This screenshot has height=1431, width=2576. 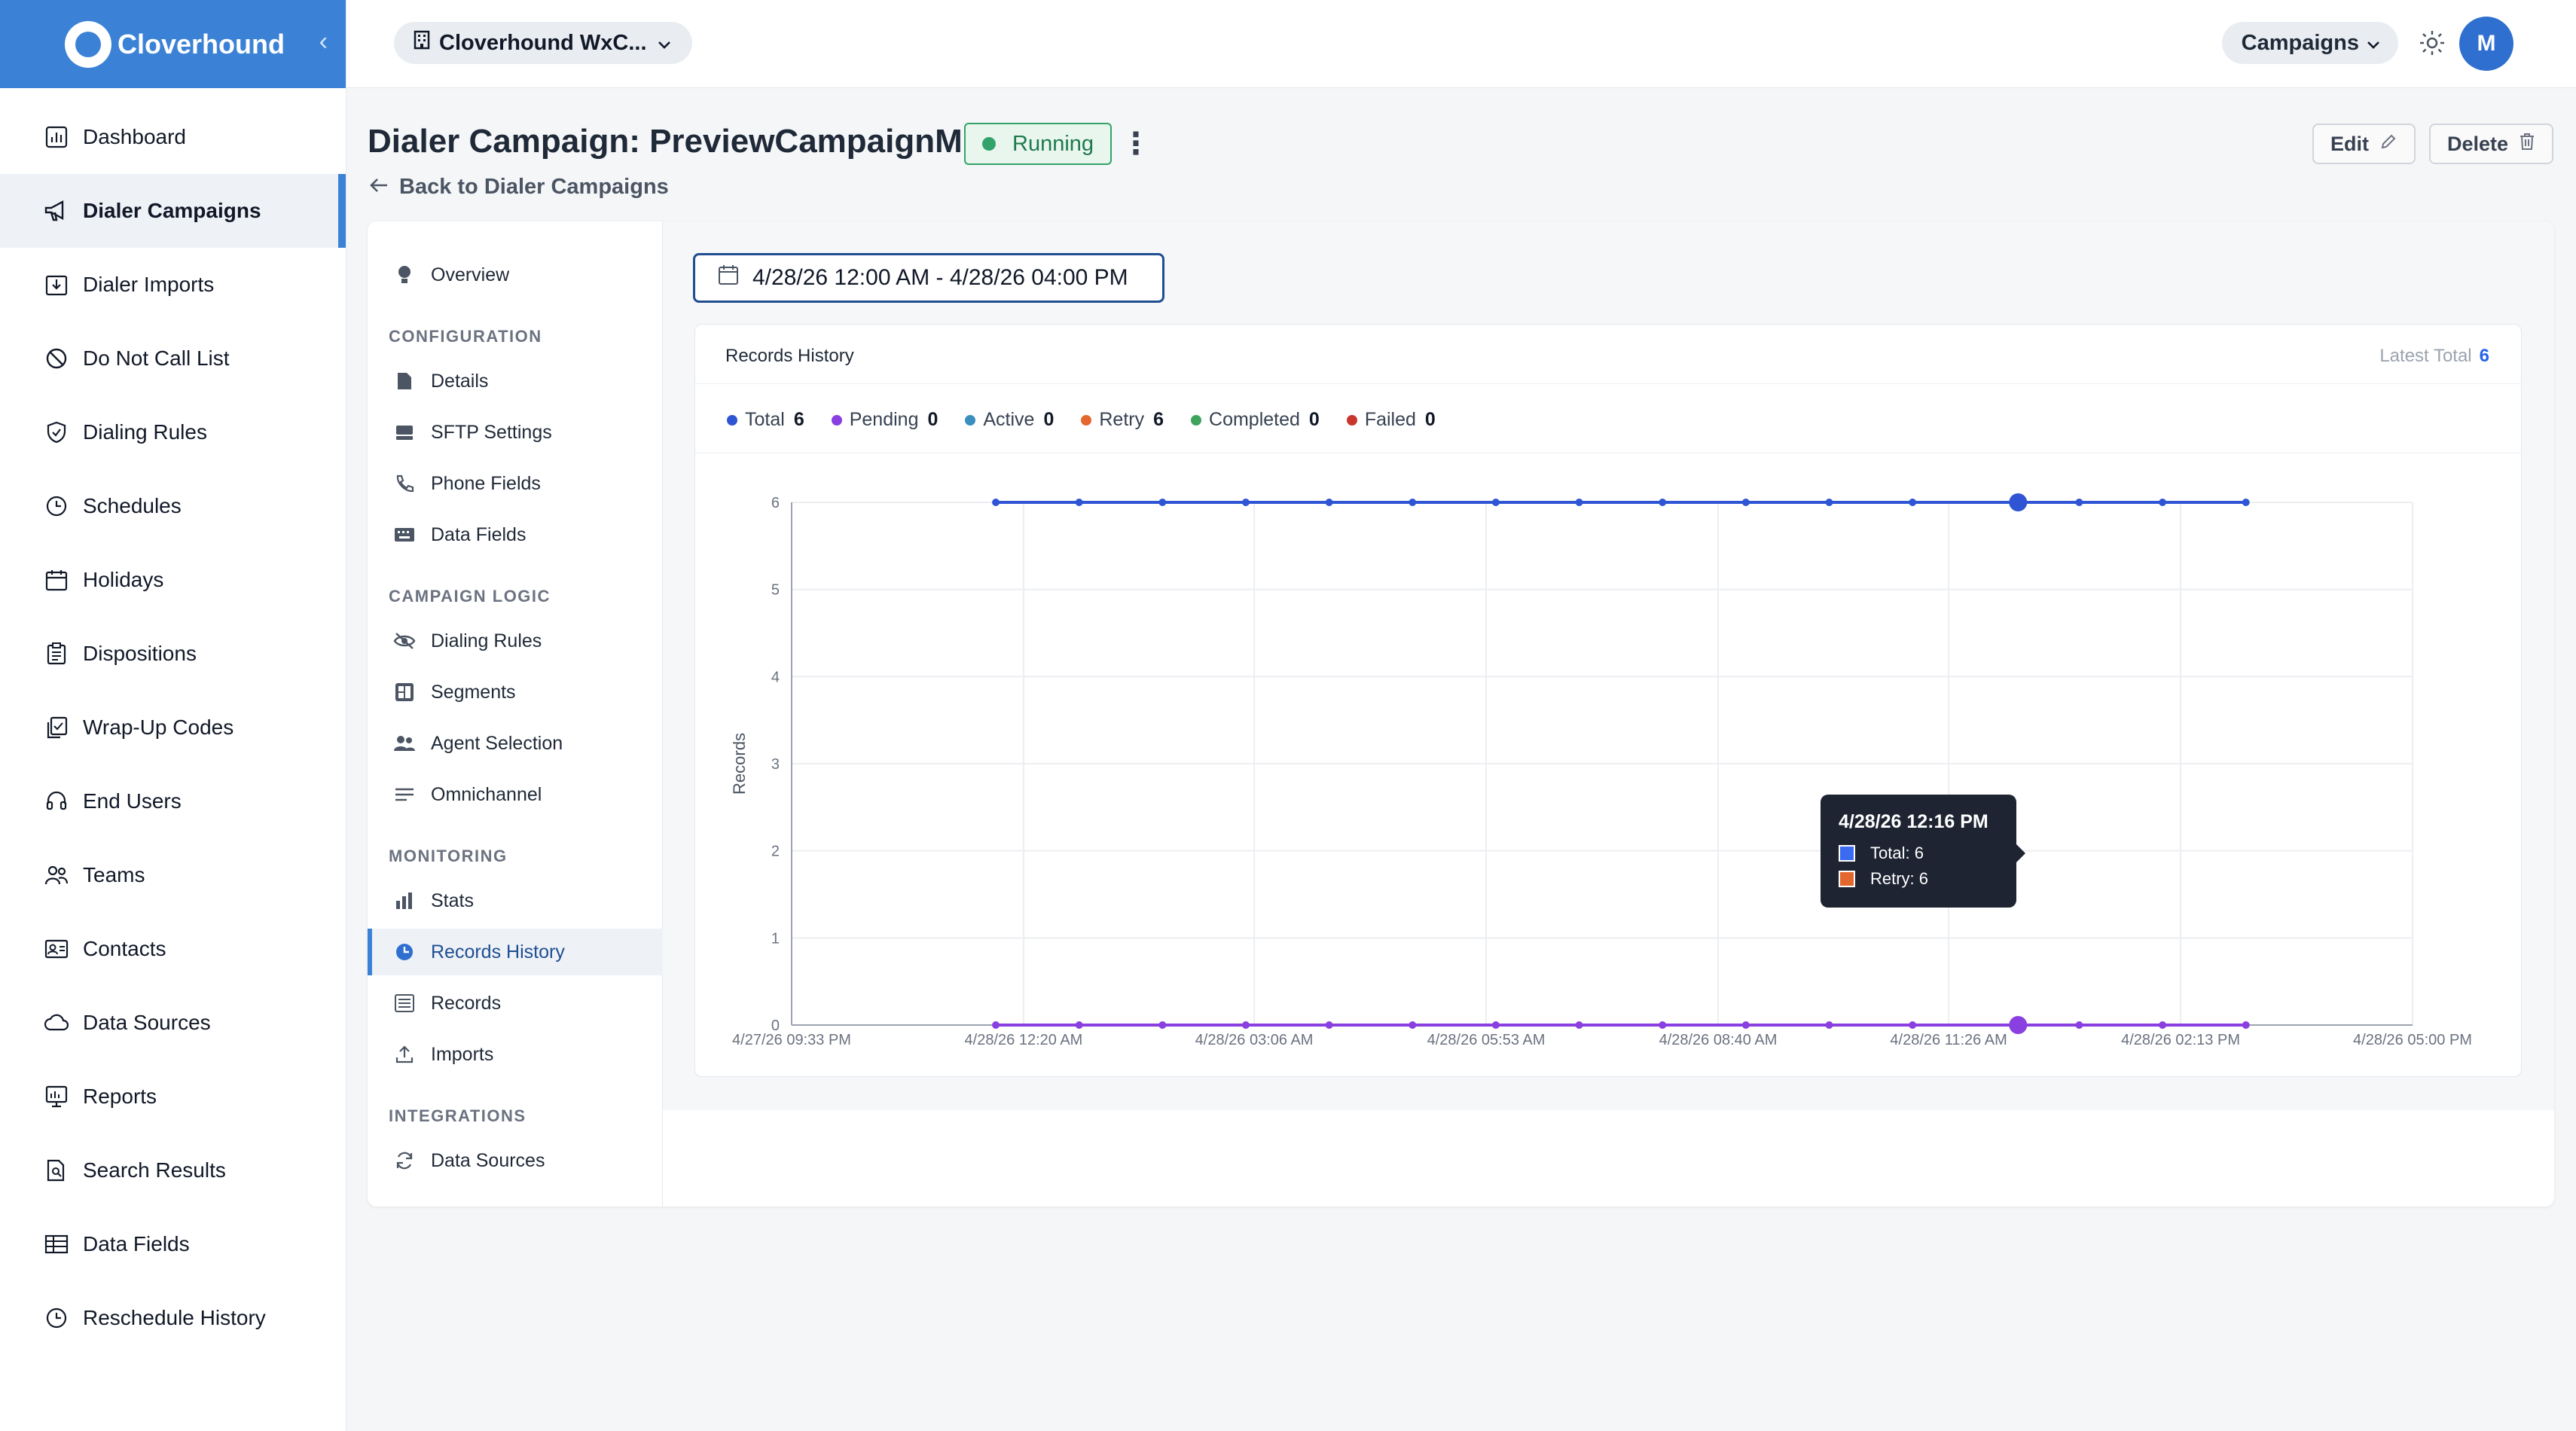 I want to click on sidebar-item-reschedule-history: Reschedule History, so click(x=173, y=1318).